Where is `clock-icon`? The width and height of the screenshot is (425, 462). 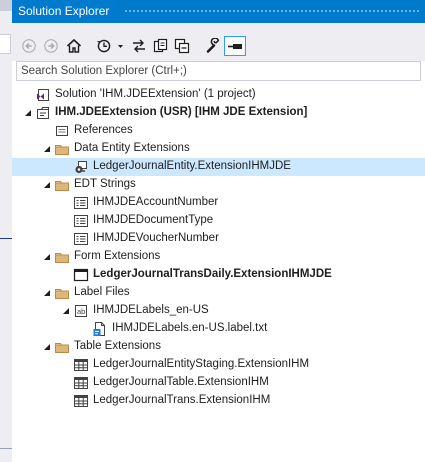
clock-icon is located at coordinates (110, 46).